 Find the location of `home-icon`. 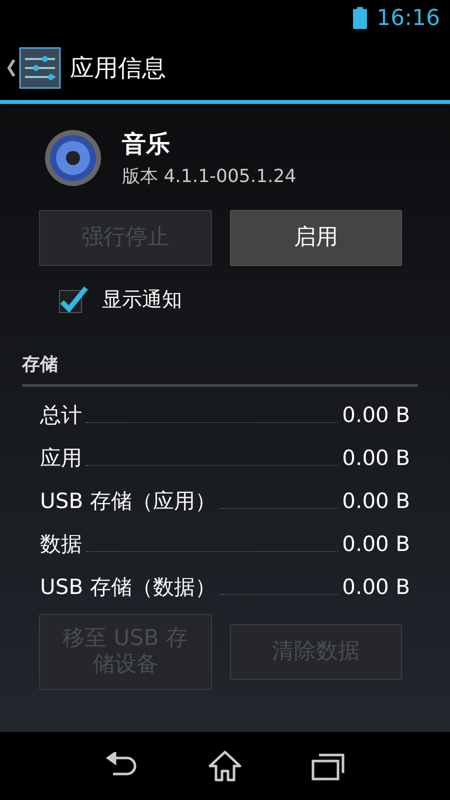

home-icon is located at coordinates (225, 766).